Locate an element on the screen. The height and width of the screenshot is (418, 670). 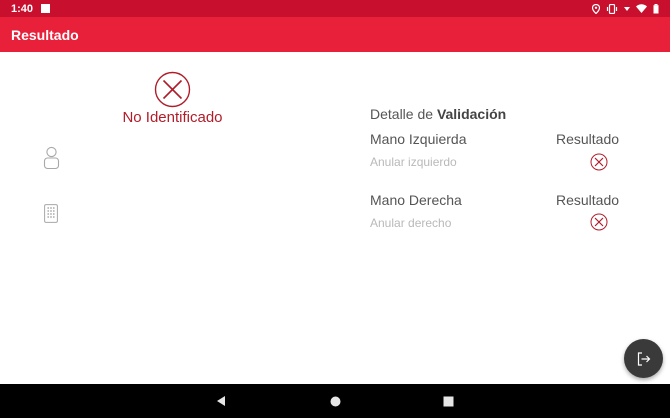
navigation-bar is located at coordinates (335, 401).